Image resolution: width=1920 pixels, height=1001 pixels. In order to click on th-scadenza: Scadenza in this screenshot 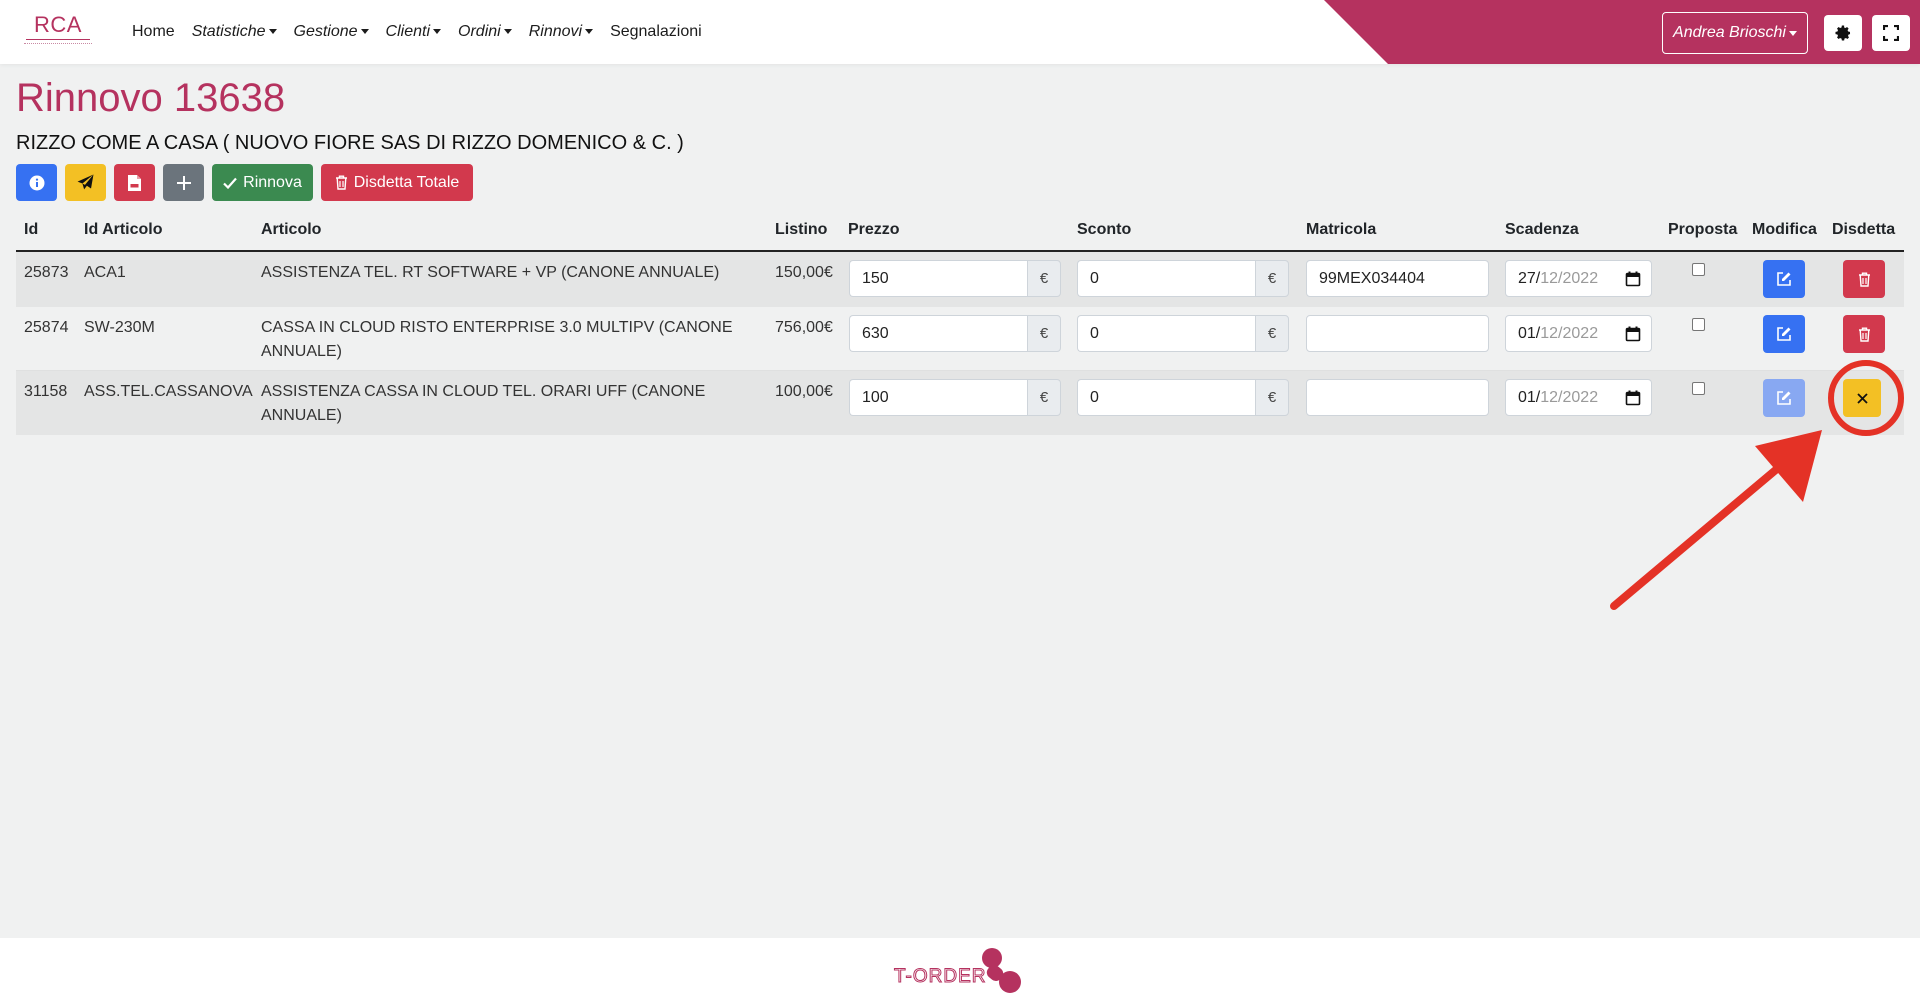, I will do `click(1542, 230)`.